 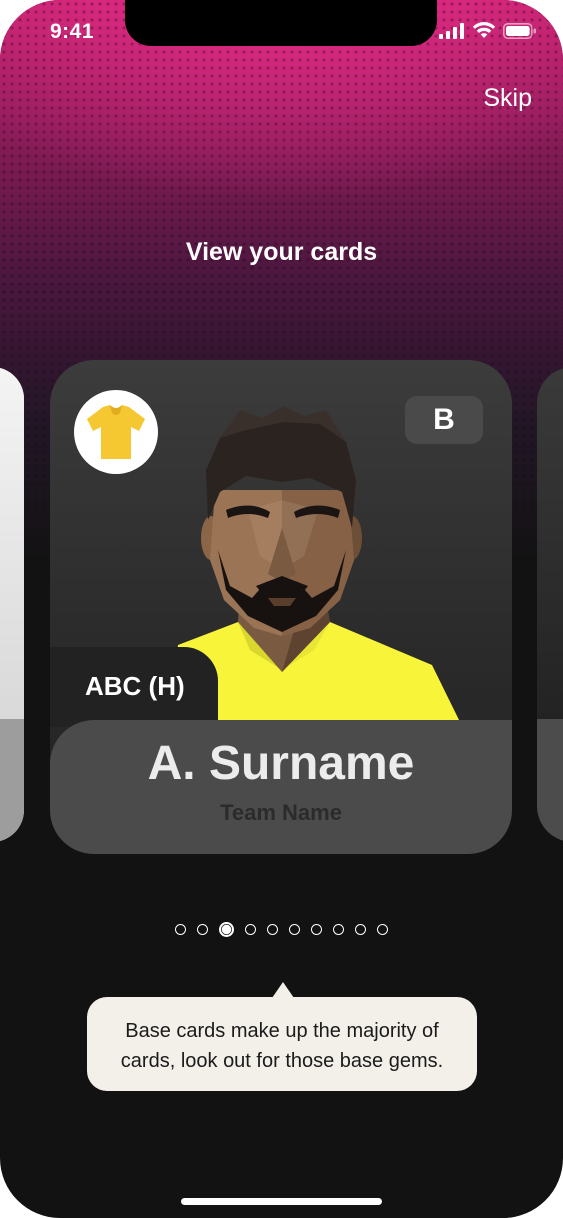 I want to click on shirt-icon, so click(x=116, y=432).